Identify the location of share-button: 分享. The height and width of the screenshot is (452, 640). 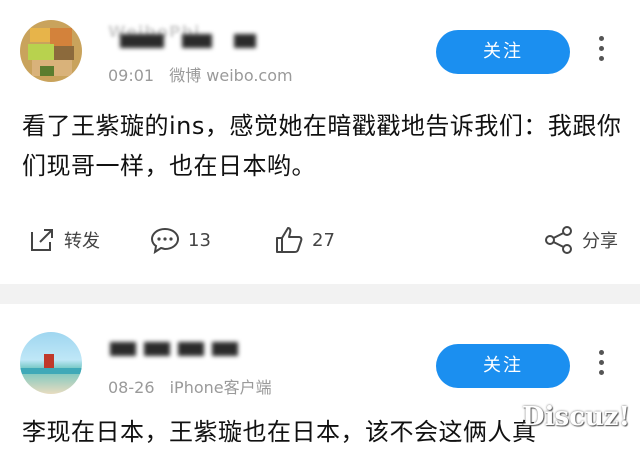
(581, 240).